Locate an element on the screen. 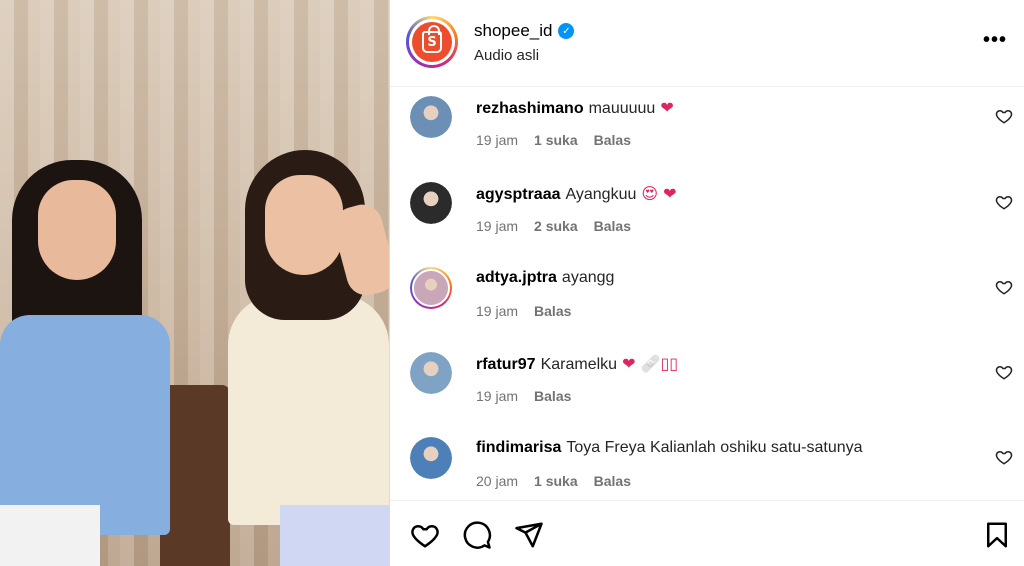 The width and height of the screenshot is (1024, 566). comment-emoji: ❤ 🩹▯▯ is located at coordinates (650, 363).